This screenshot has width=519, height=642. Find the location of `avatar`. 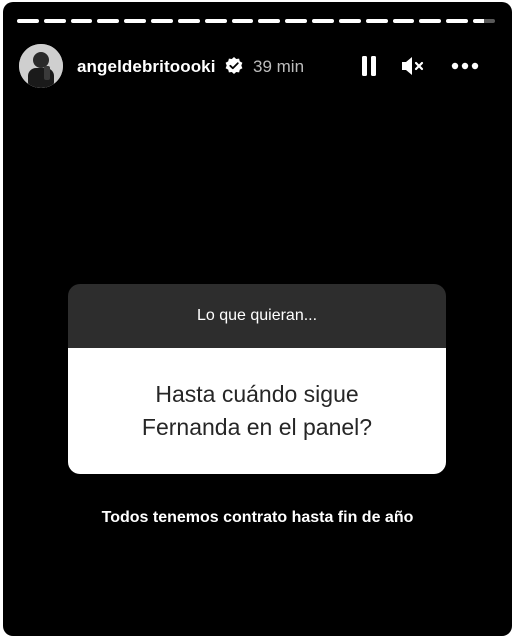

avatar is located at coordinates (41, 66).